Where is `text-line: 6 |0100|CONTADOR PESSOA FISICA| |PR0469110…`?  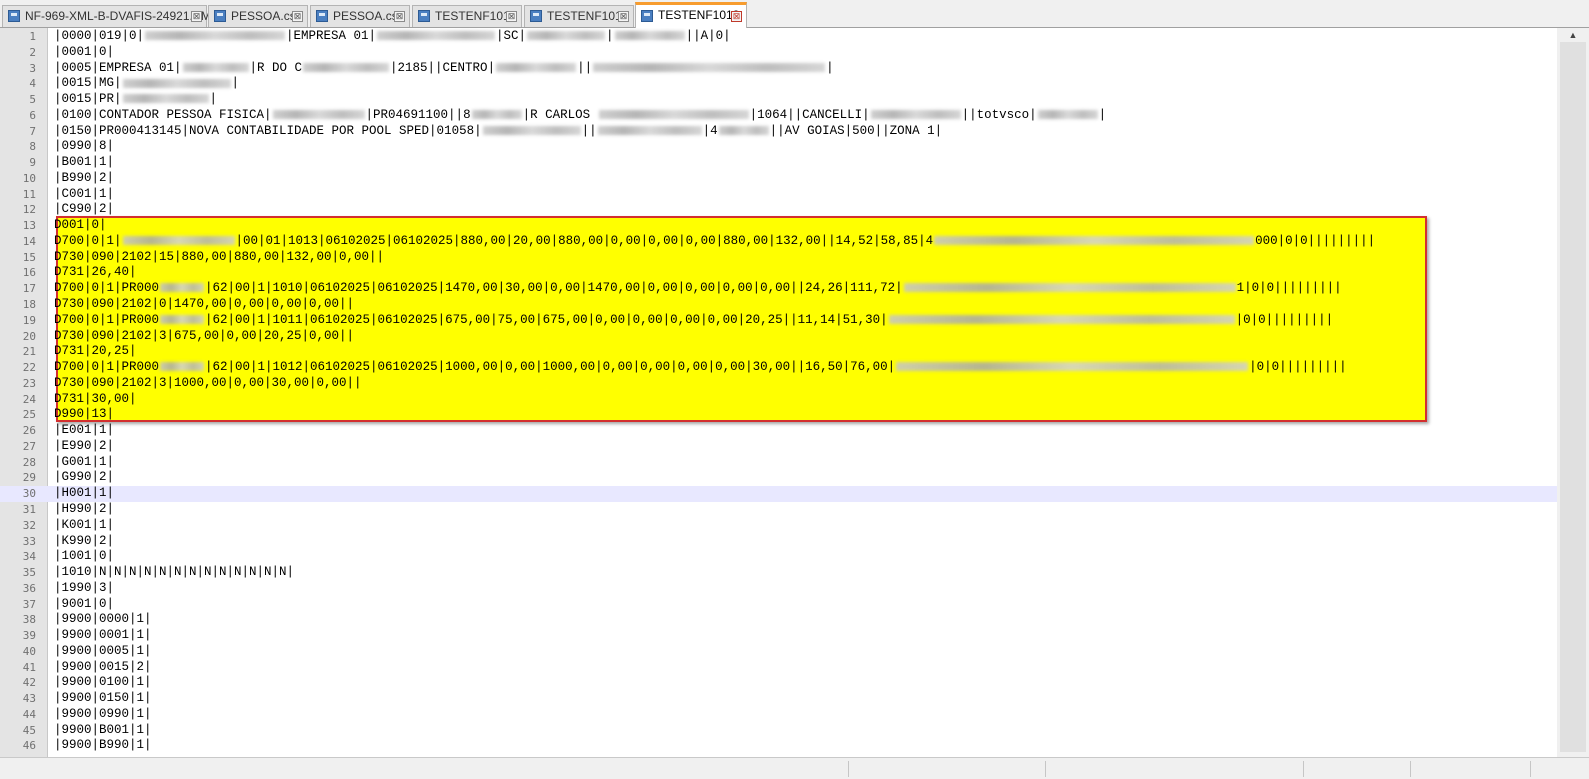 text-line: 6 |0100|CONTADOR PESSOA FISICA| |PR0469110… is located at coordinates (778, 116).